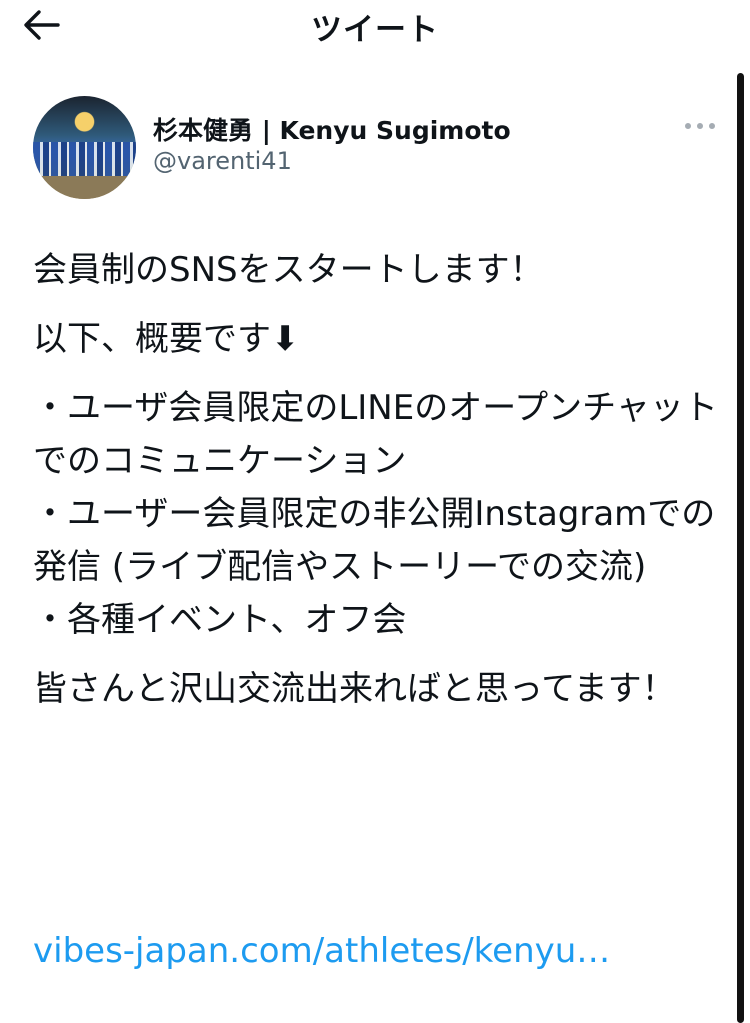 This screenshot has height=1023, width=750. I want to click on more-options-button, so click(700, 126).